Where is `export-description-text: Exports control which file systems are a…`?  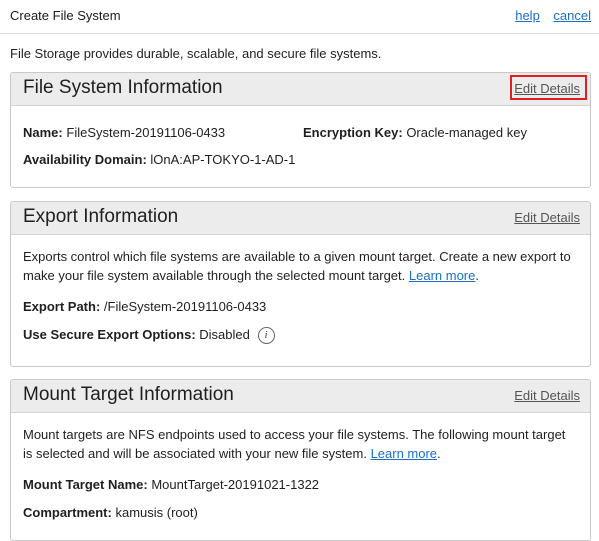 export-description-text: Exports control which file systems are a… is located at coordinates (297, 266).